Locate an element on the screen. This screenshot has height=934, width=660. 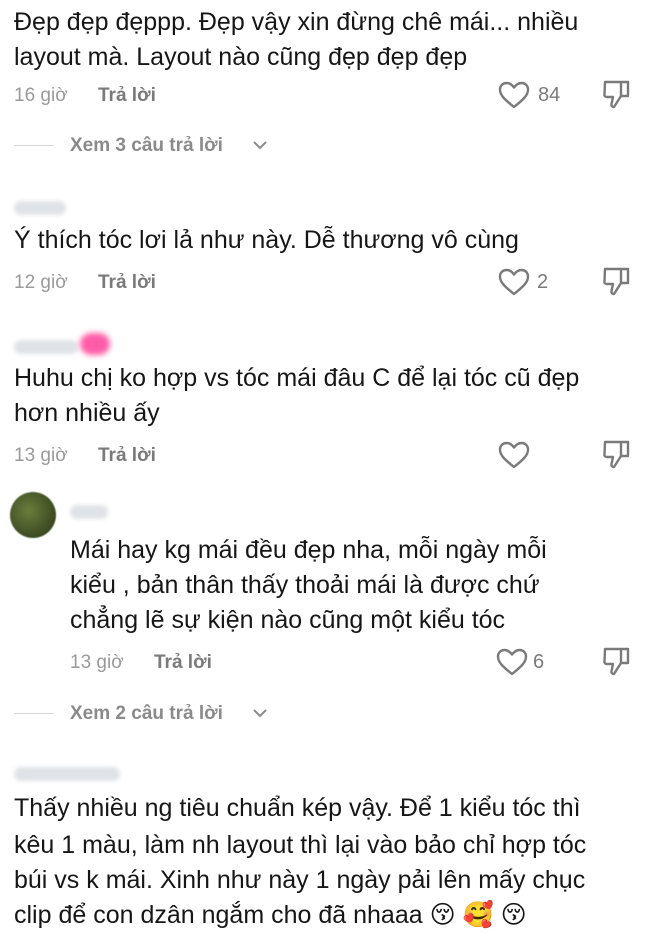
avatar is located at coordinates (33, 515).